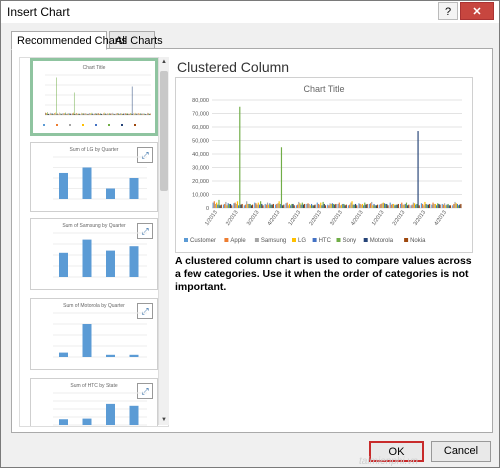 The image size is (500, 468). What do you see at coordinates (477, 11) in the screenshot?
I see `close-button: ✕` at bounding box center [477, 11].